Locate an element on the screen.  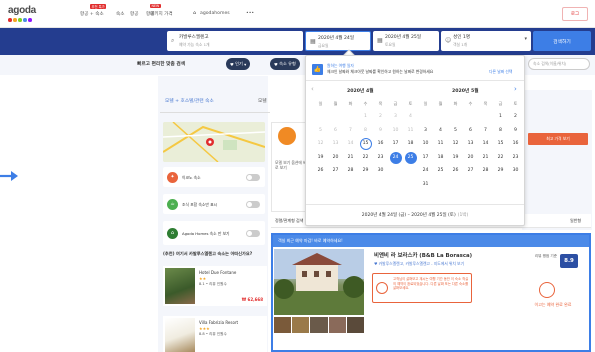
nav-more-icon: ••• is located at coordinates (250, 13).